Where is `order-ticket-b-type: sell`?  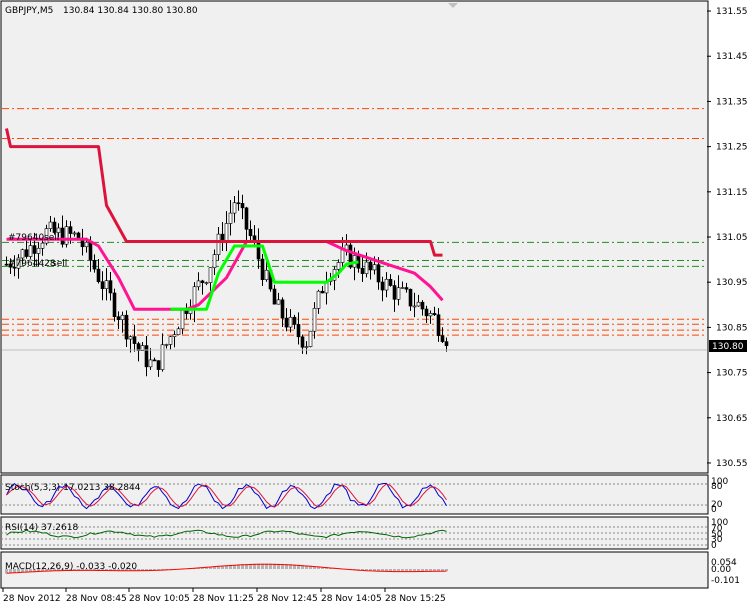 order-ticket-b-type: sell is located at coordinates (59, 264).